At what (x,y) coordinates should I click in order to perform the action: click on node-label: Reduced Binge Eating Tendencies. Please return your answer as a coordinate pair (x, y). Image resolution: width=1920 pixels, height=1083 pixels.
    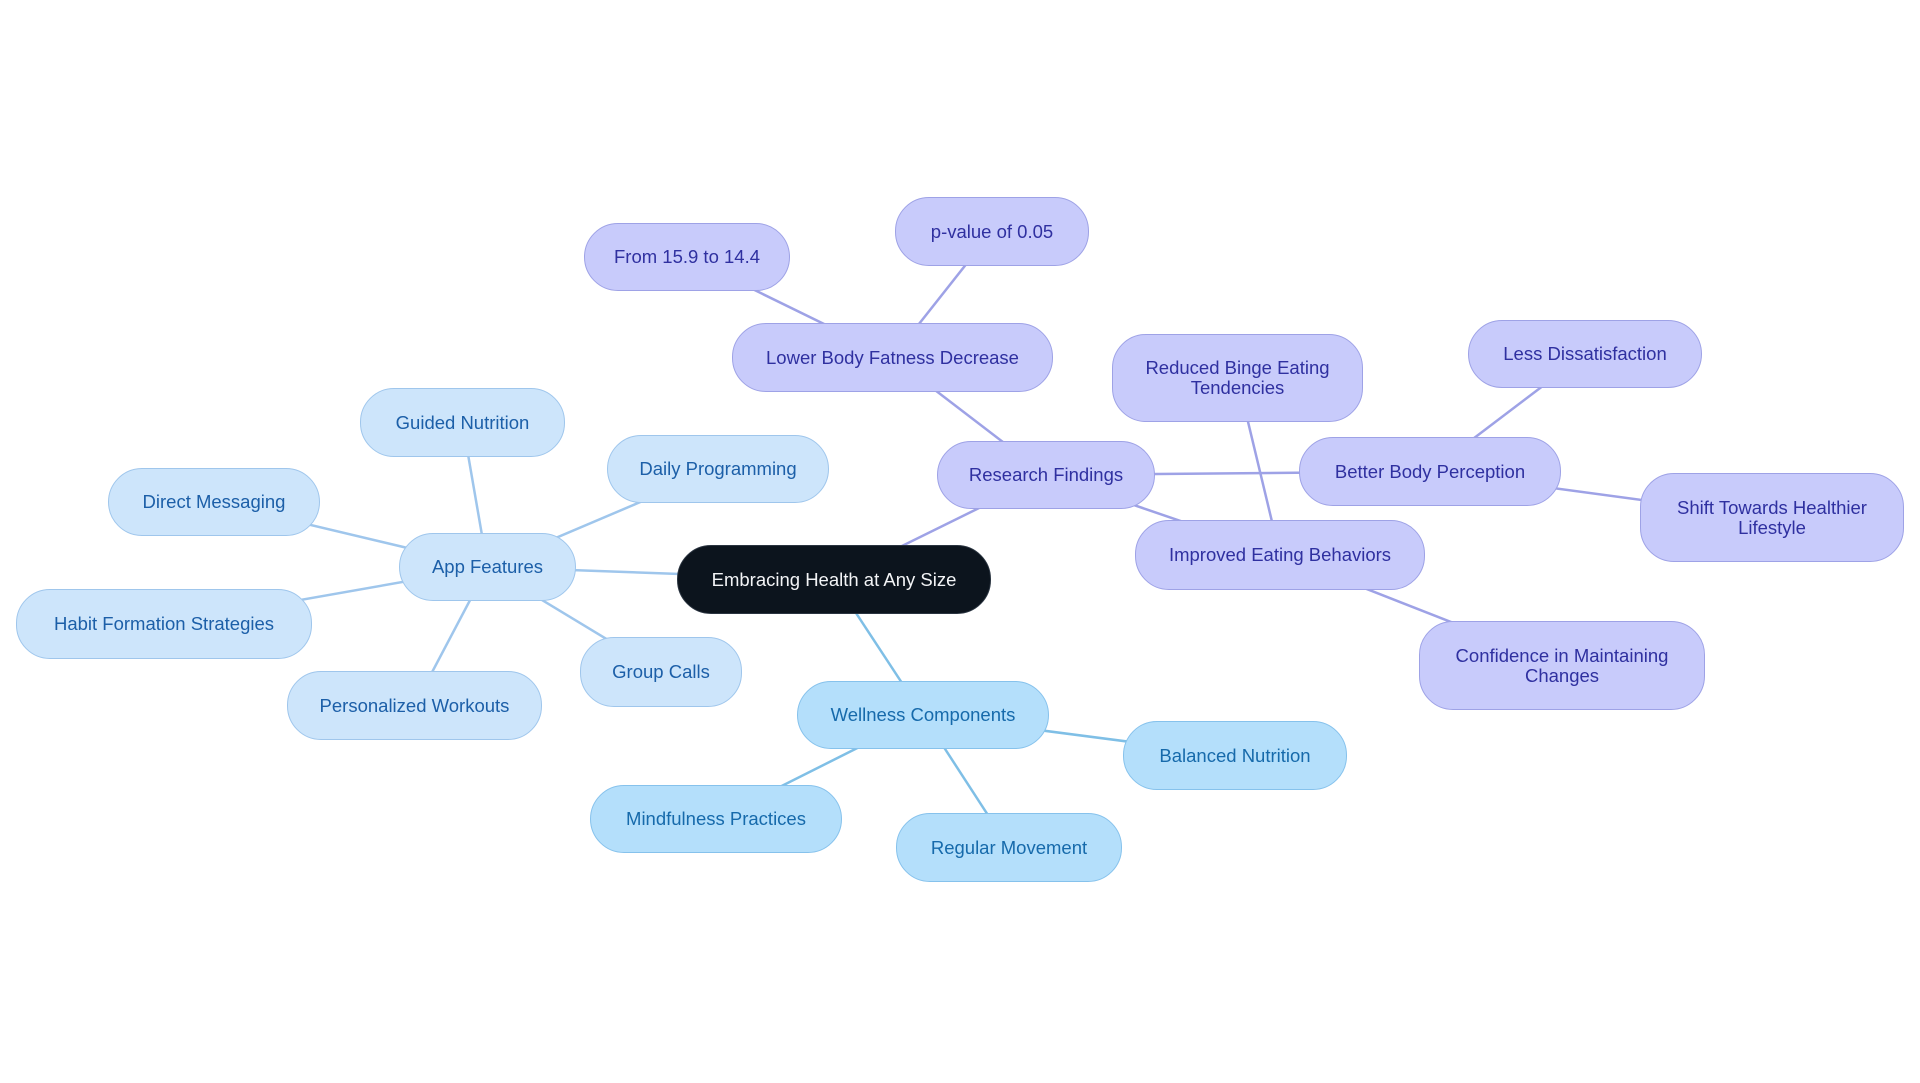
    Looking at the image, I should click on (1237, 377).